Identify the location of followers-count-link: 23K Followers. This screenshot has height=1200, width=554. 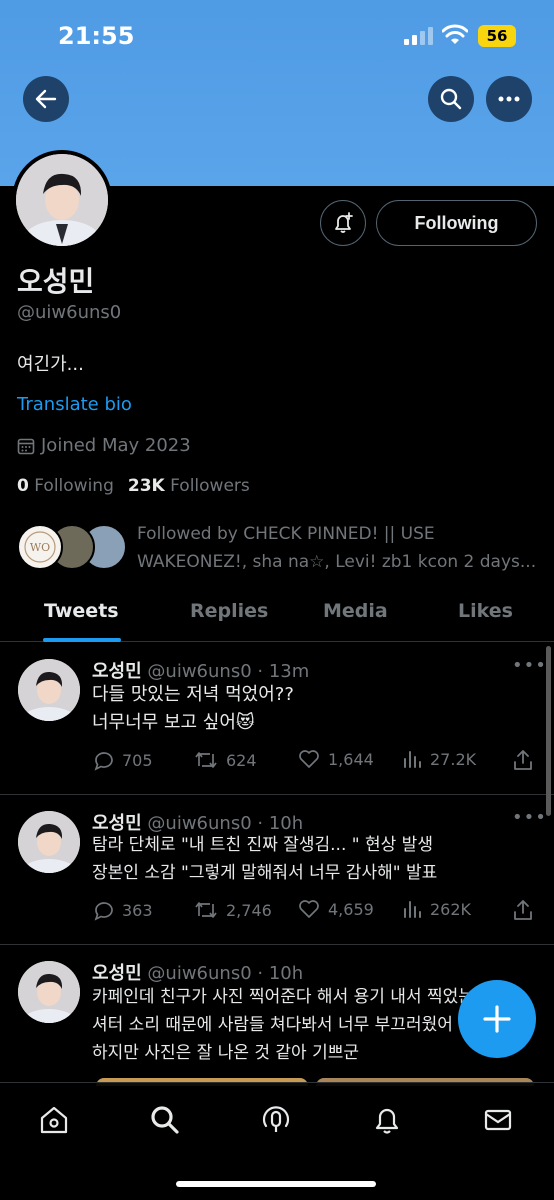
(189, 486).